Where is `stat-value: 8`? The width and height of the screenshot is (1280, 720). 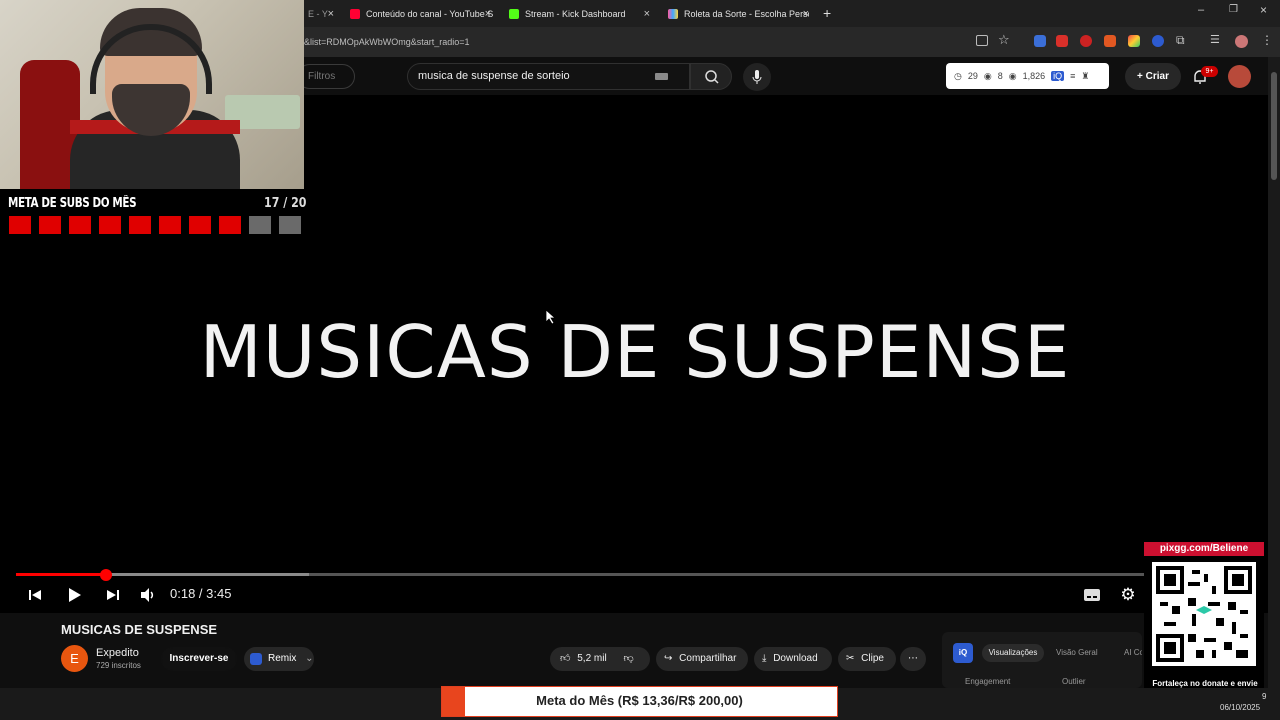 stat-value: 8 is located at coordinates (1000, 76).